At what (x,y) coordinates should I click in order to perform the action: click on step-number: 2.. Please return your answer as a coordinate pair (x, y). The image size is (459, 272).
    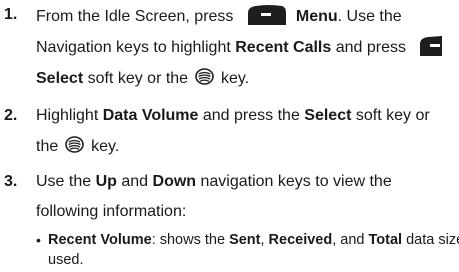
    Looking at the image, I should click on (11, 115).